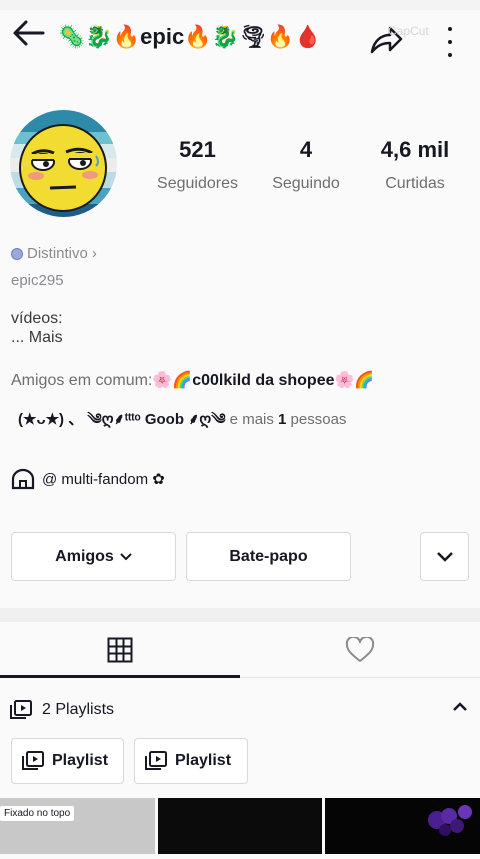  I want to click on likes-stat: 4,6 mil Curtidas, so click(415, 165).